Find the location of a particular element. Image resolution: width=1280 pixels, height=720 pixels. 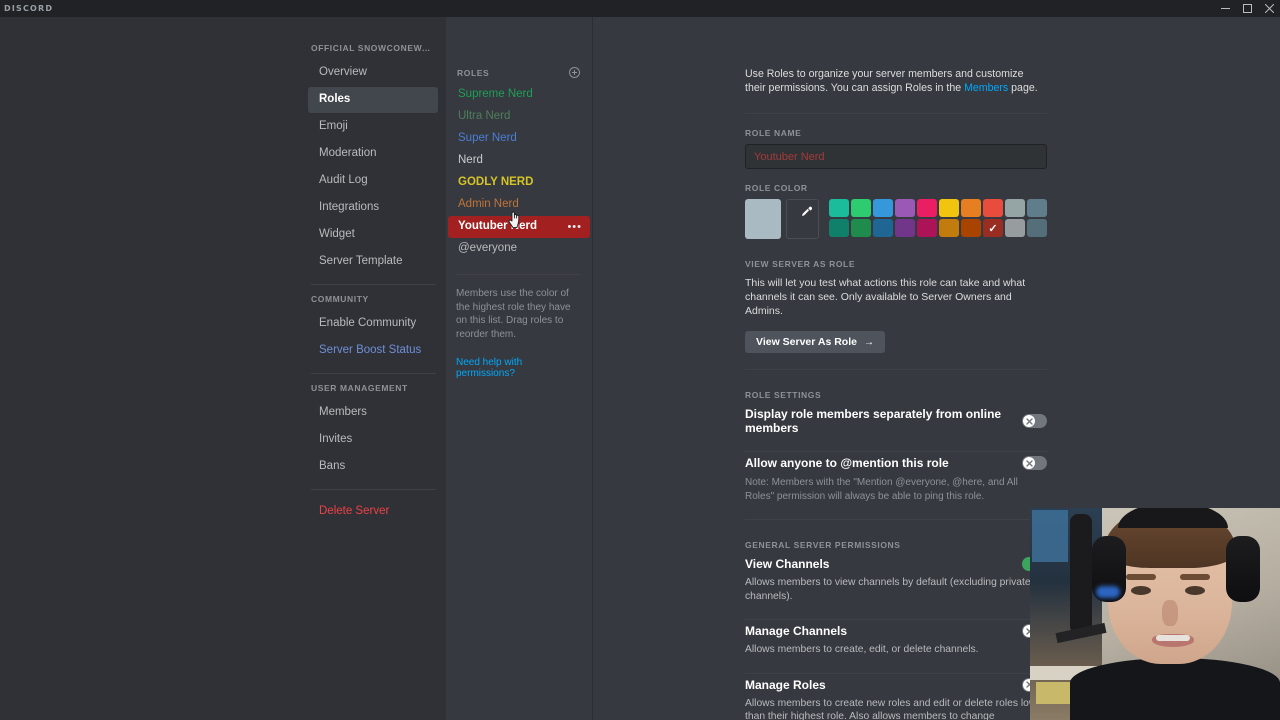

role-item-ultra-nerd: Ultra Nerd is located at coordinates (519, 117).